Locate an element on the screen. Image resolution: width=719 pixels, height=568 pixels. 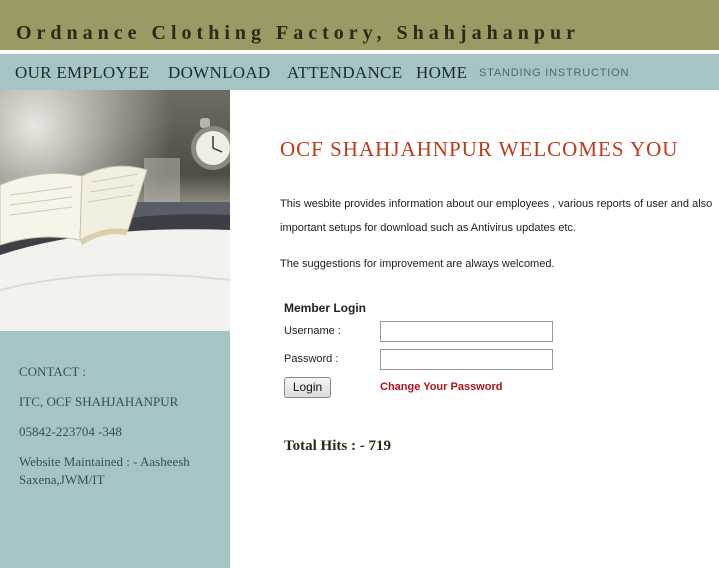
nav-home: HOME is located at coordinates (441, 73).